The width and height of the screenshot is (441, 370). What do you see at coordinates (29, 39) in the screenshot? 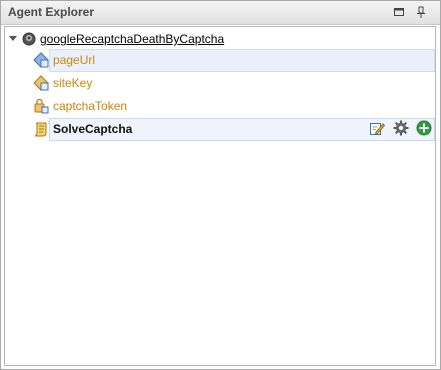
I see `agent-icon` at bounding box center [29, 39].